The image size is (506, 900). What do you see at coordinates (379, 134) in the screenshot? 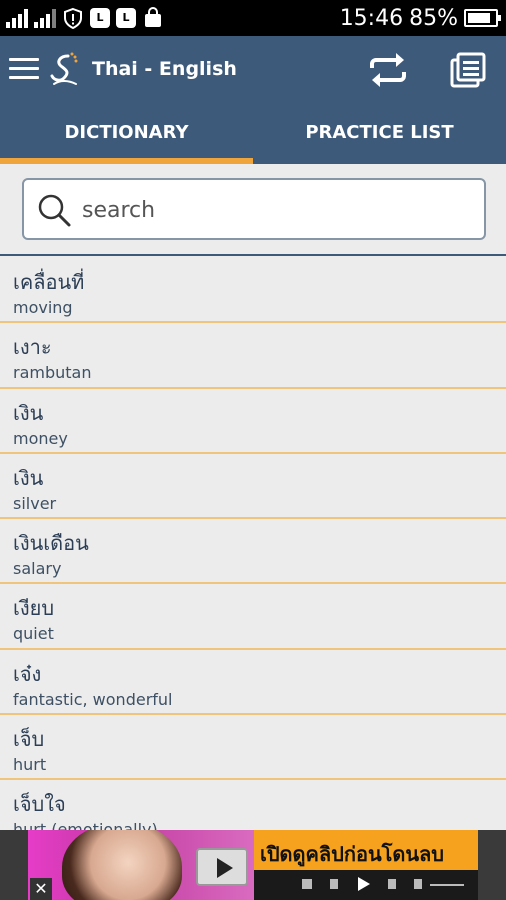
I see `tab-practice-list: PRACTICE LIST` at bounding box center [379, 134].